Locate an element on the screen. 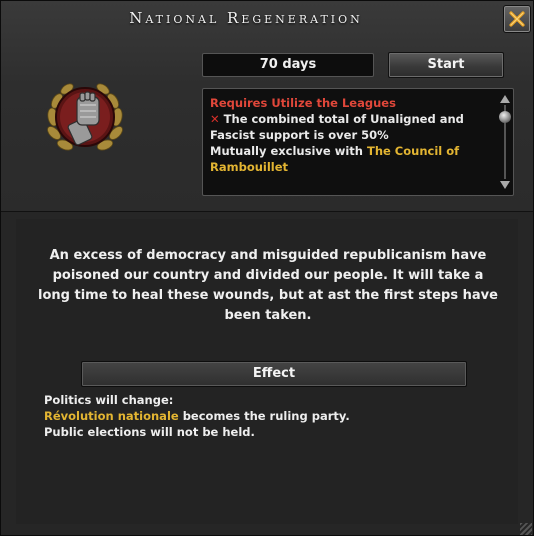 Image resolution: width=534 pixels, height=536 pixels. fist-laurel-emblem-icon is located at coordinates (85, 117).